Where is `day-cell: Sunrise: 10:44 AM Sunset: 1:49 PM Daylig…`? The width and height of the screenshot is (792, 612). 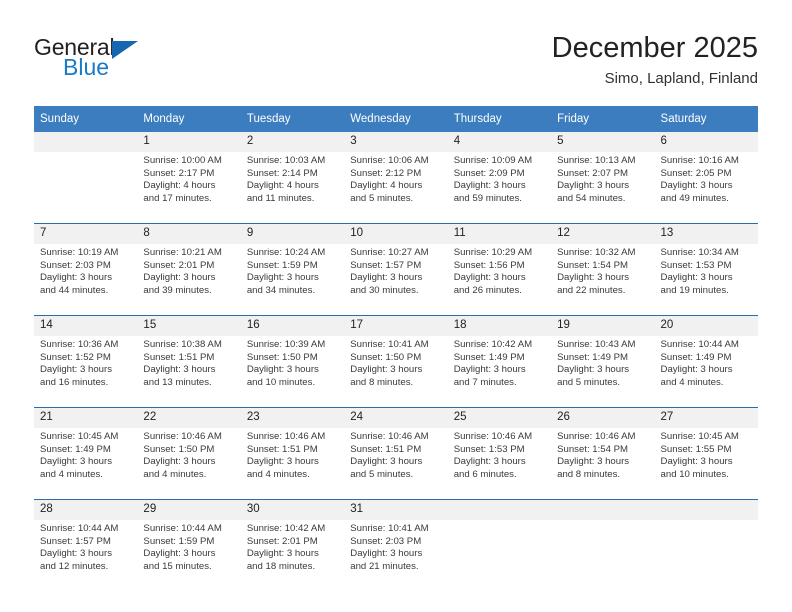
day-cell: Sunrise: 10:44 AM Sunset: 1:49 PM Daylig… is located at coordinates (706, 372).